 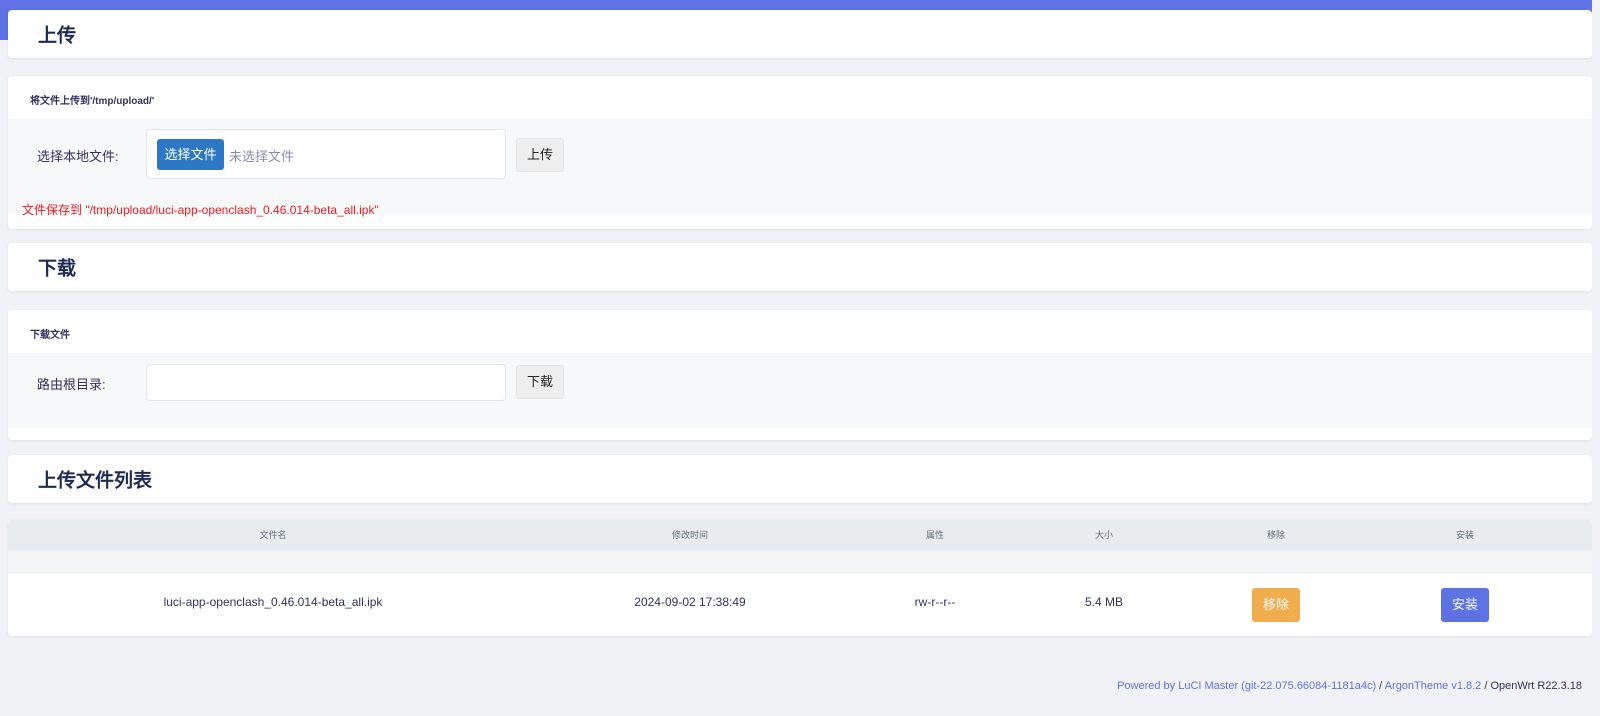 What do you see at coordinates (1465, 605) in the screenshot?
I see `install-button: 安装` at bounding box center [1465, 605].